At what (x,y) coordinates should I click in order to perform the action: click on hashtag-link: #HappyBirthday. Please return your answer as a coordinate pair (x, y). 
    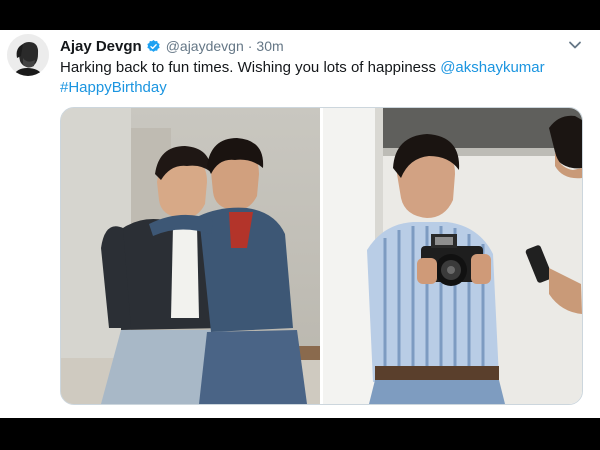
    Looking at the image, I should click on (113, 87).